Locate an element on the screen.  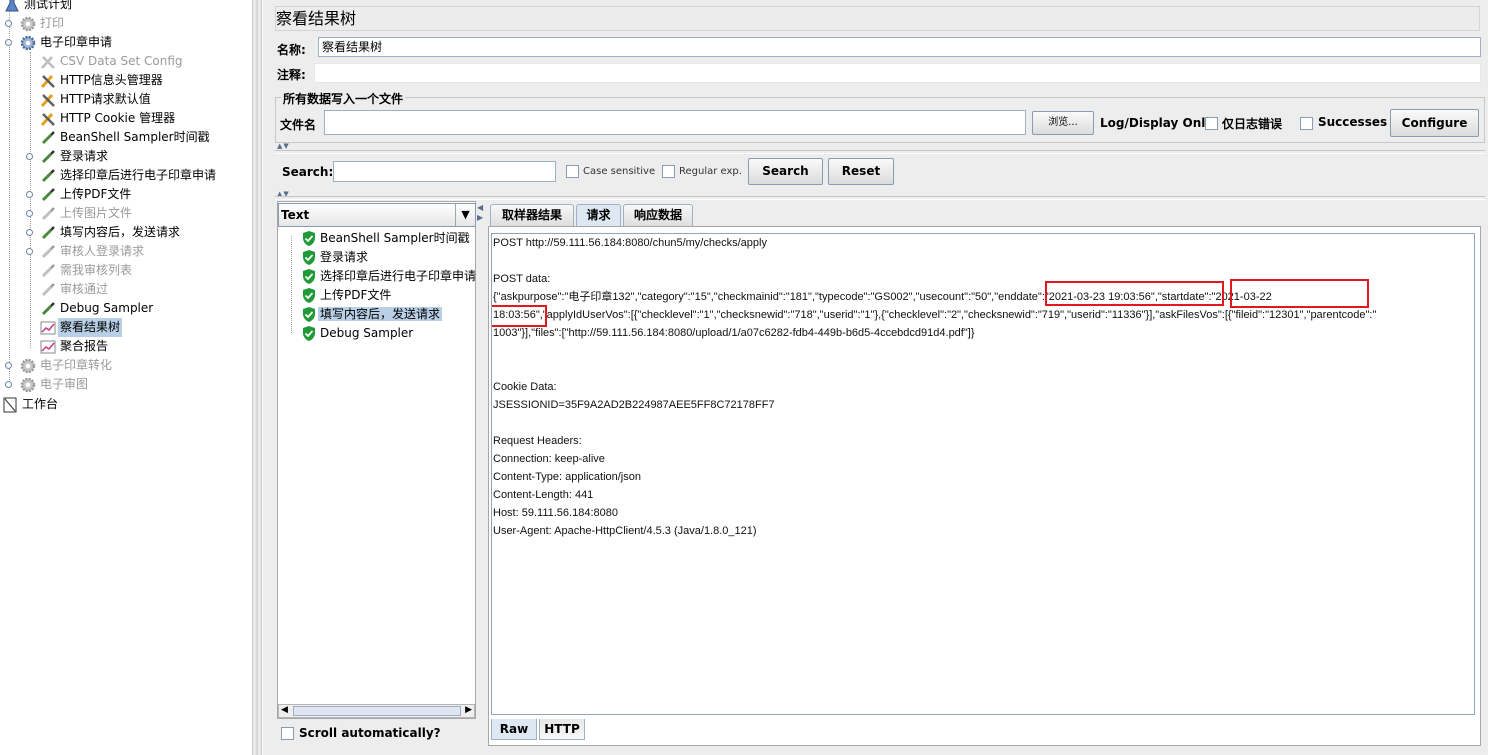
search-label: Search: is located at coordinates (308, 172).